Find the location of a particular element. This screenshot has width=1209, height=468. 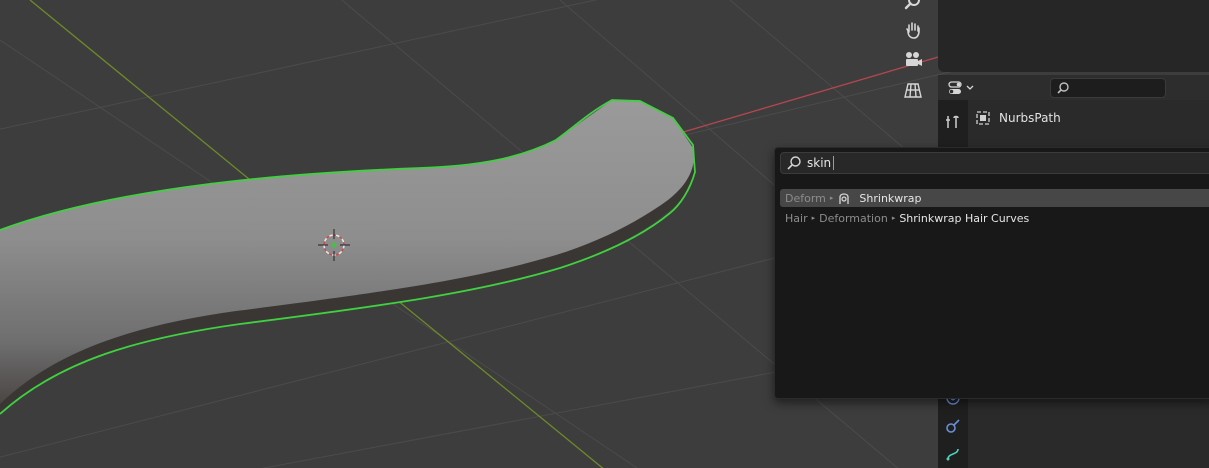

result-path-segment: Hair is located at coordinates (796, 218).